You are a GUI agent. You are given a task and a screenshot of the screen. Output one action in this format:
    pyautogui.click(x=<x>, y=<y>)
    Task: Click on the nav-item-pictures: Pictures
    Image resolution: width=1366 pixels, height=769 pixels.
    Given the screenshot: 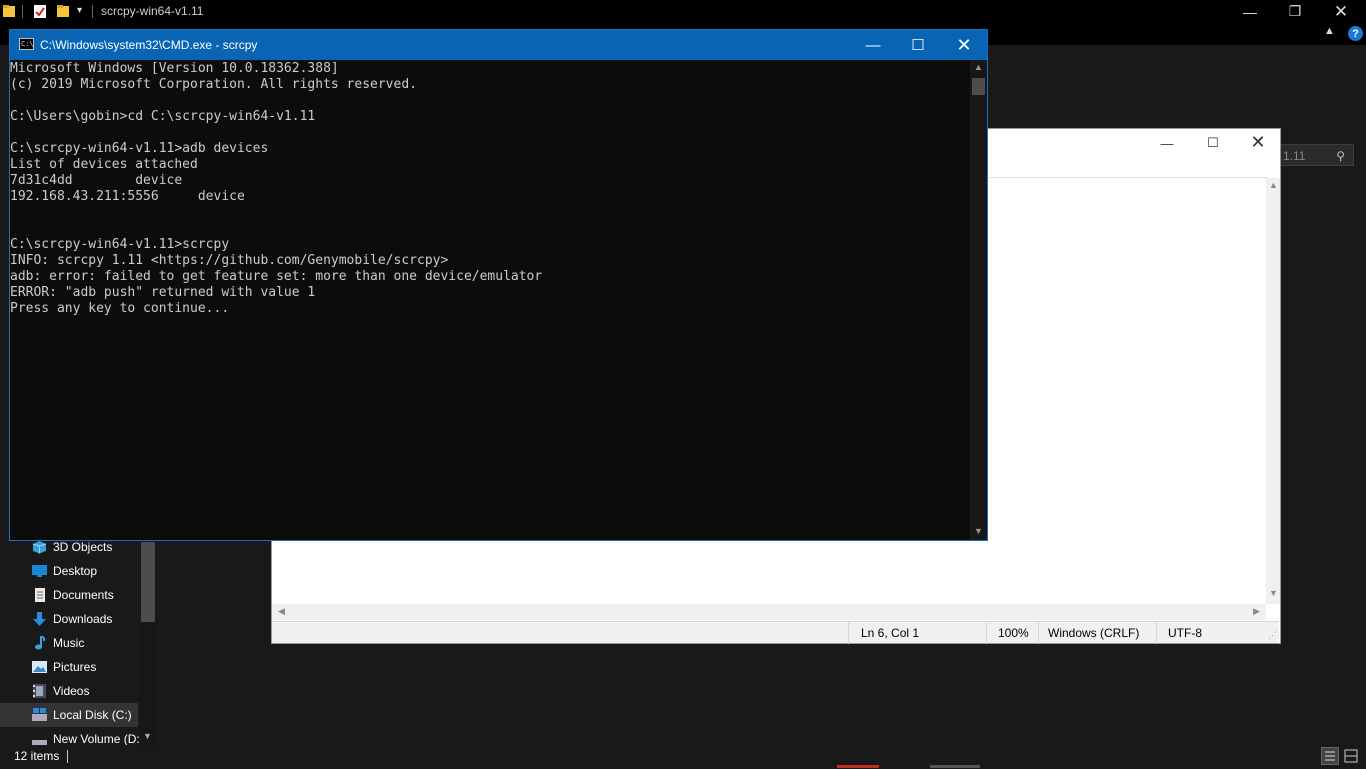 What is the action you would take?
    pyautogui.click(x=69, y=667)
    